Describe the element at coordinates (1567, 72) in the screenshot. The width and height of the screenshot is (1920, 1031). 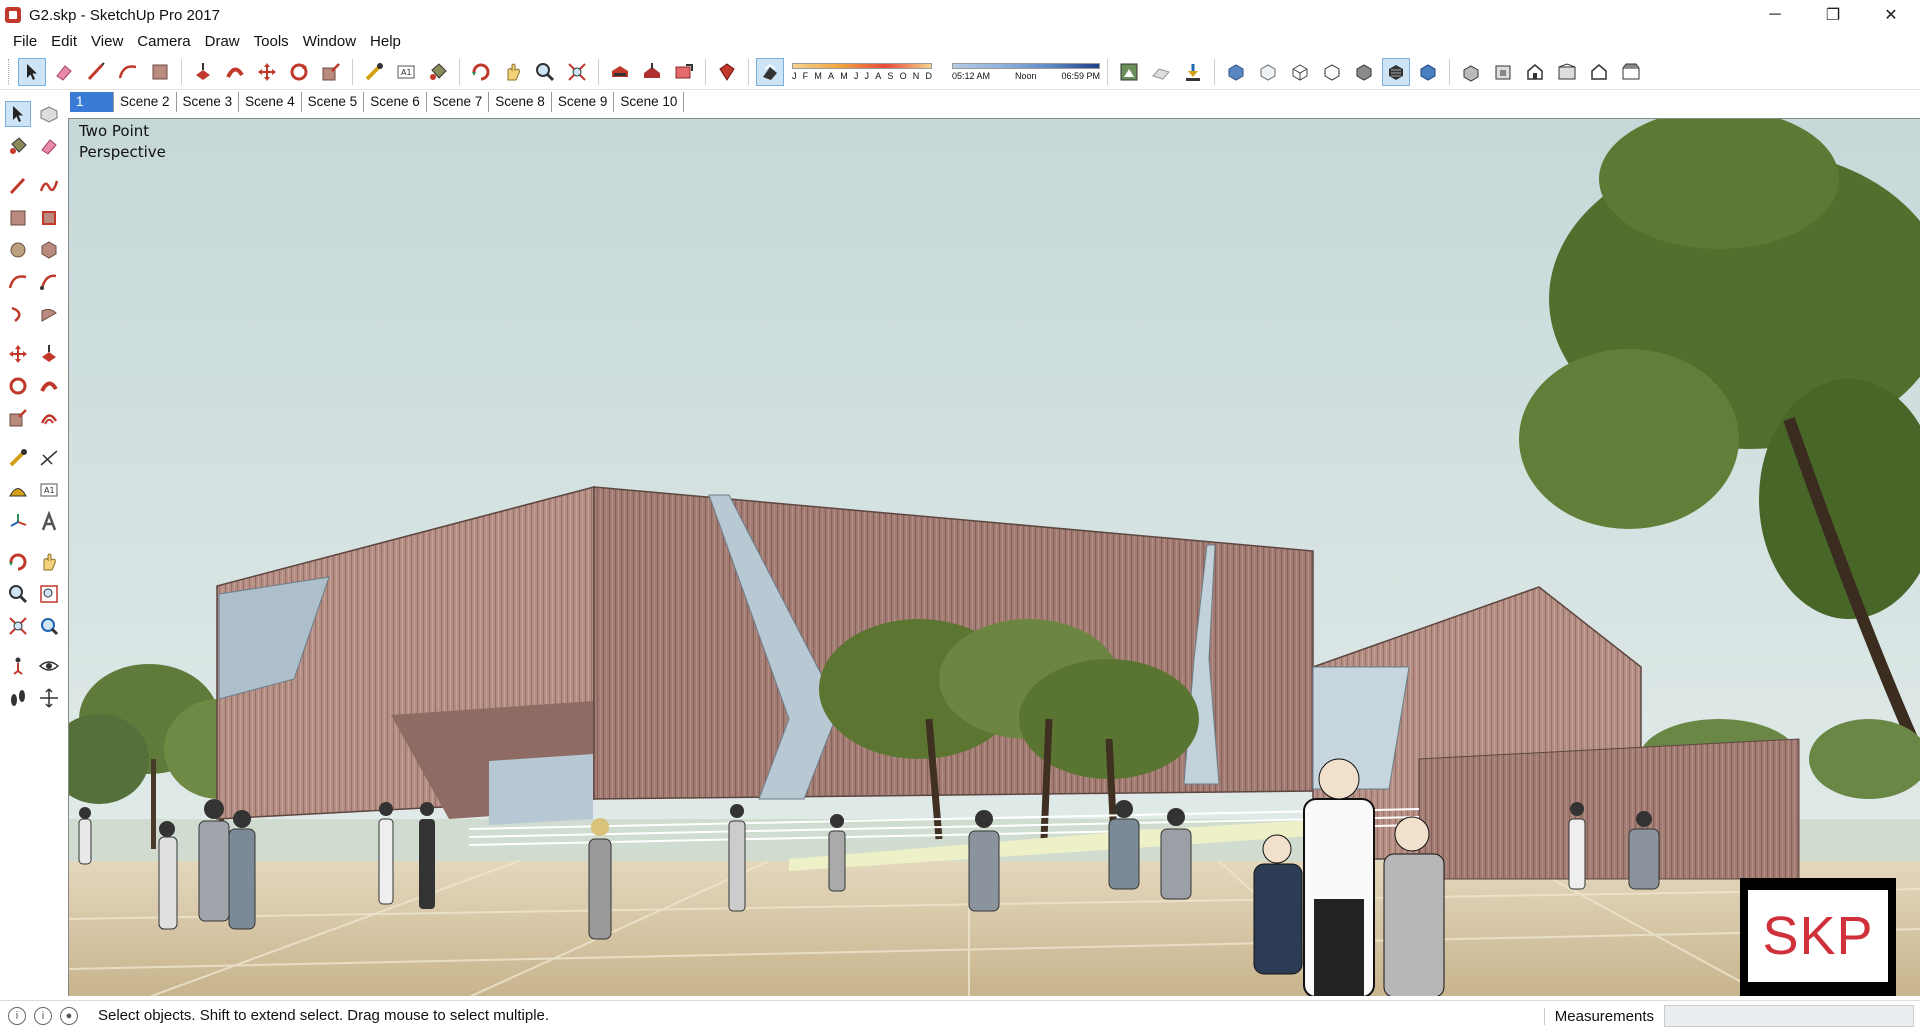
I see `right-view-icon` at that location.